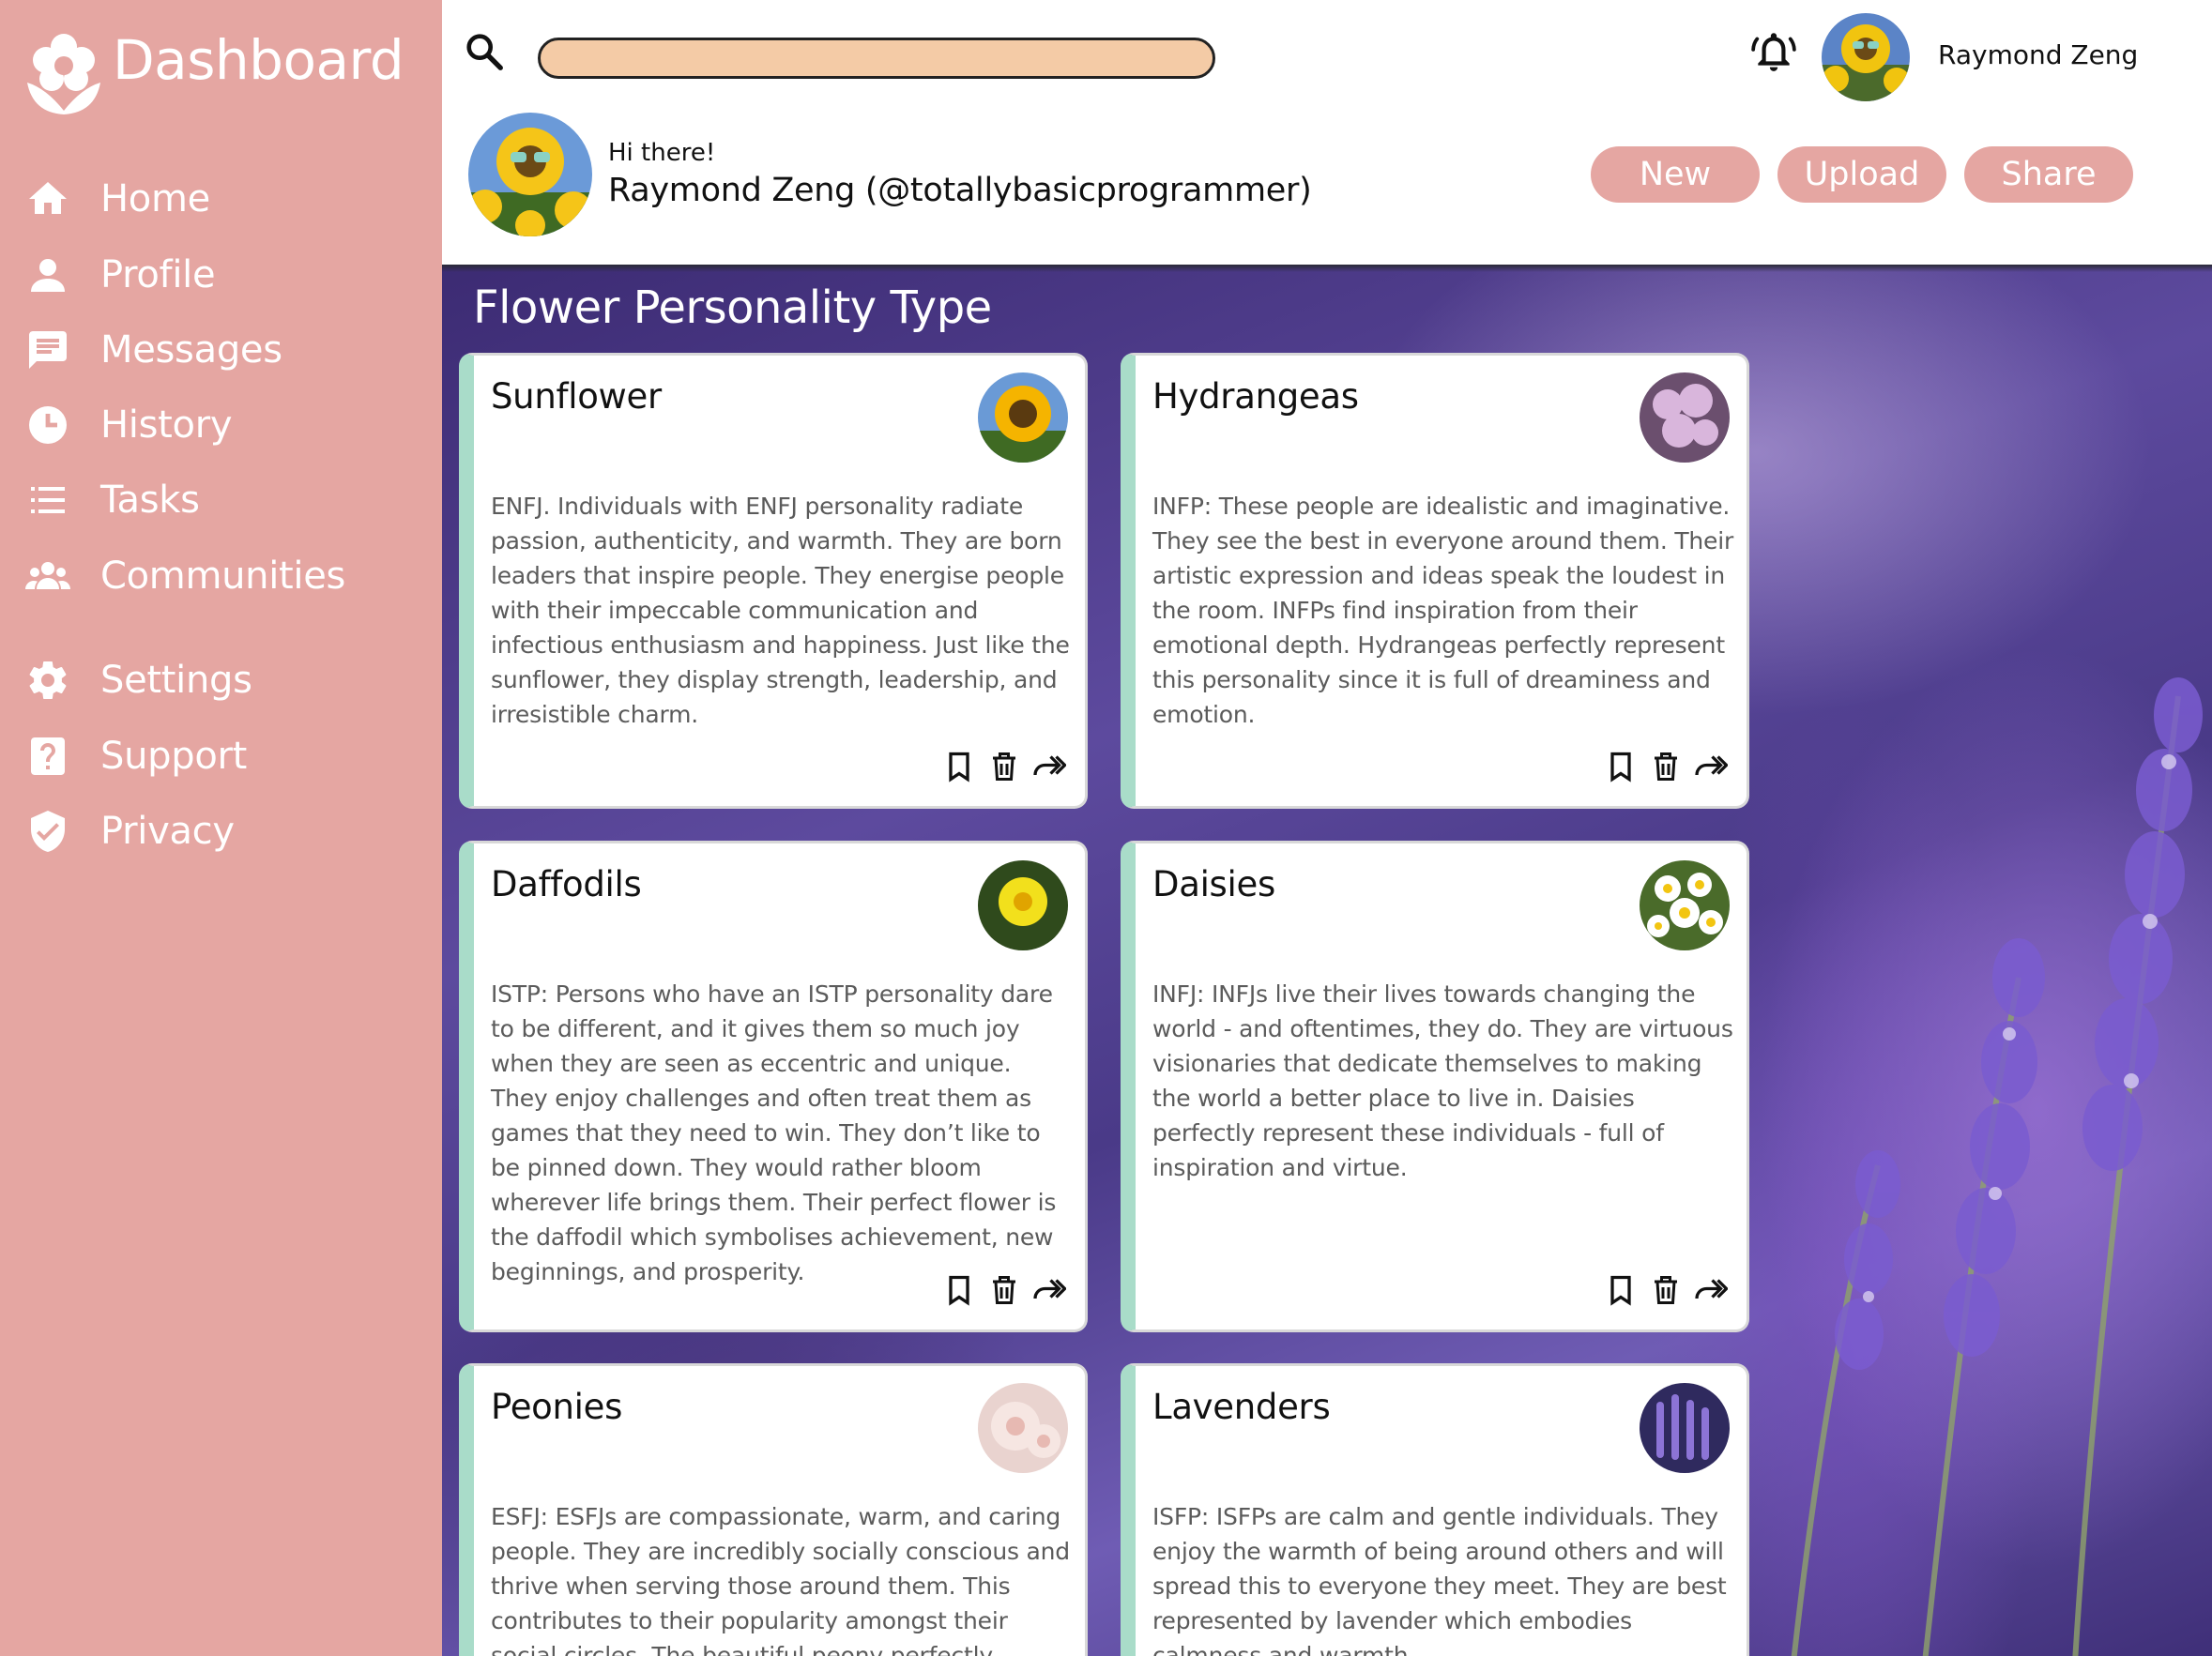 This screenshot has height=1656, width=2212. Describe the element at coordinates (150, 500) in the screenshot. I see `sidebar-item-label: Tasks` at that location.